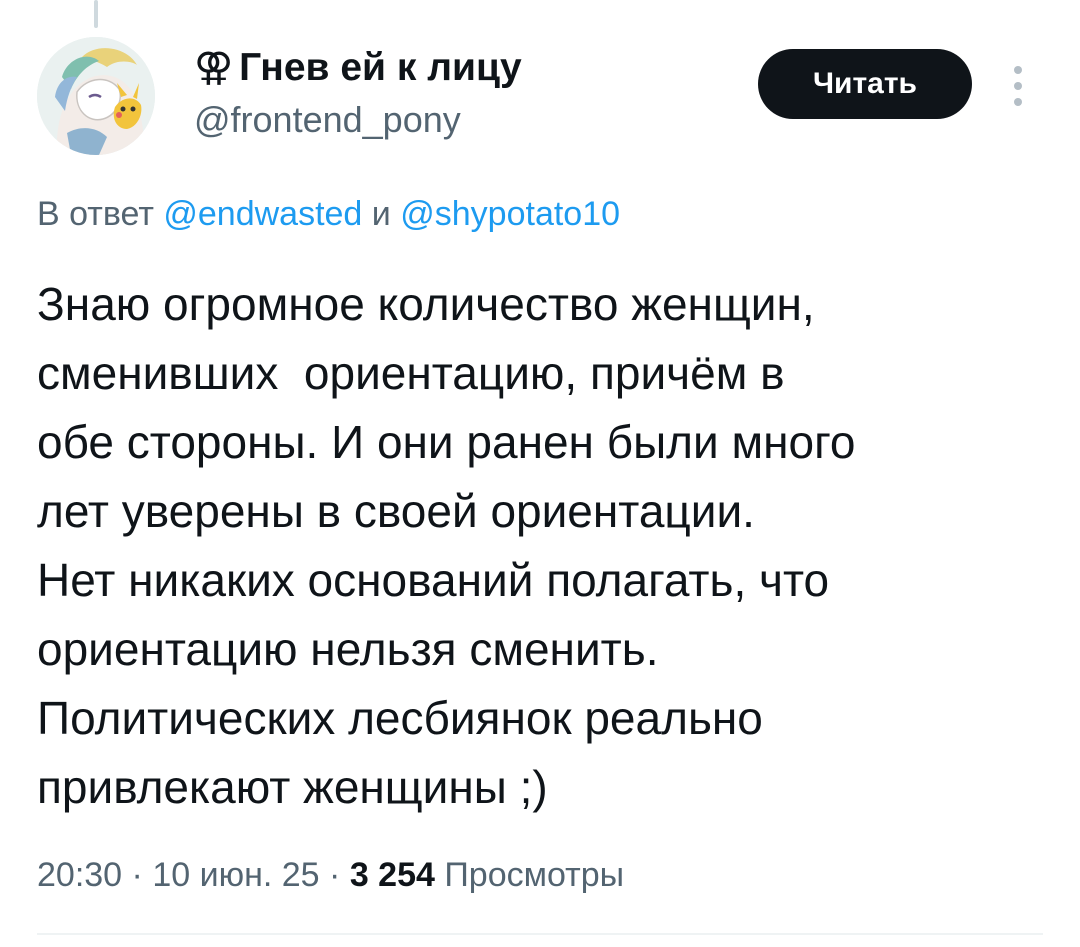  What do you see at coordinates (396, 511) in the screenshot?
I see `tweet-text-line: лет уверены в своей ориентации.` at bounding box center [396, 511].